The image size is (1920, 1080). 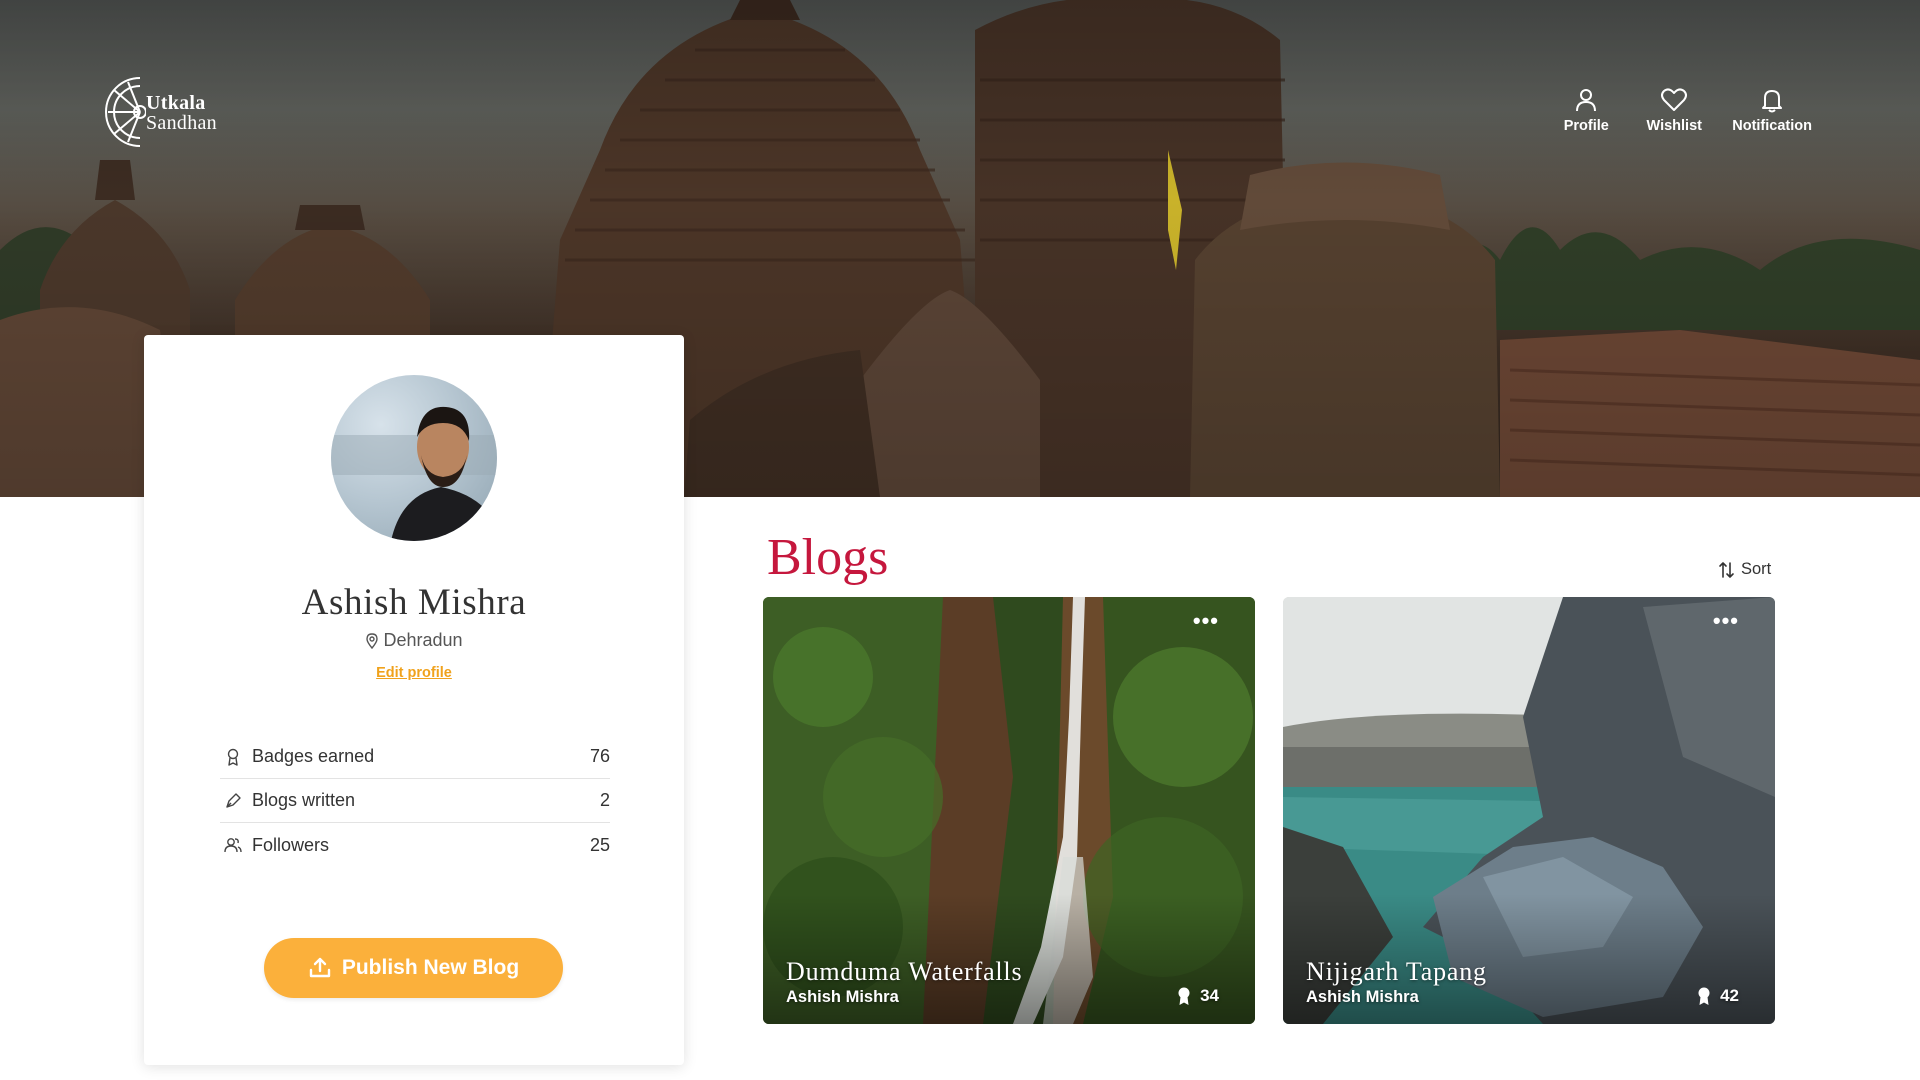 I want to click on heart-icon, so click(x=1674, y=99).